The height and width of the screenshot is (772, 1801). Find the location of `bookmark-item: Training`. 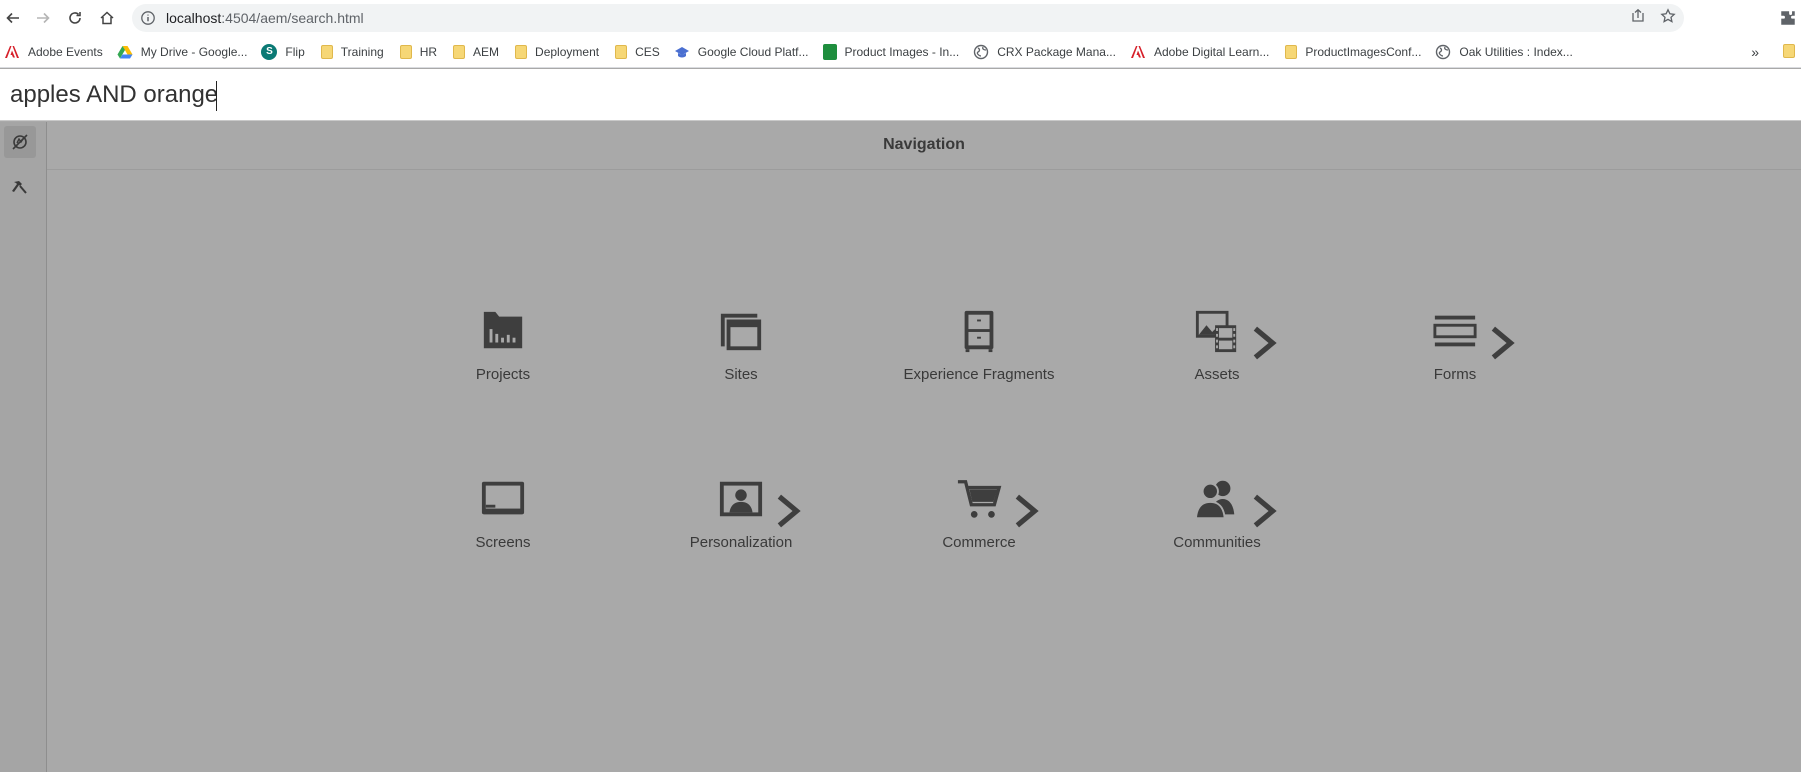

bookmark-item: Training is located at coordinates (351, 51).